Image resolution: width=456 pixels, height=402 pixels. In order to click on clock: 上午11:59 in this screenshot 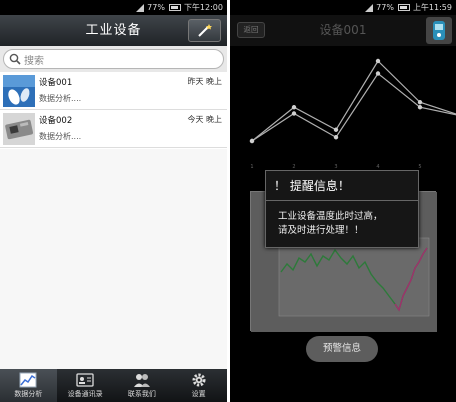, I will do `click(432, 7)`.